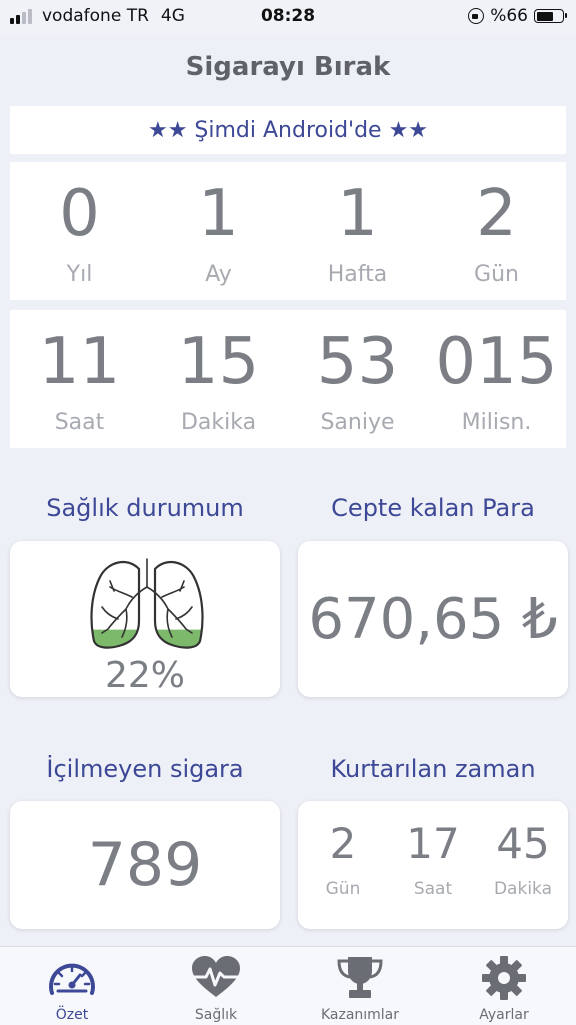 This screenshot has height=1025, width=576. I want to click on saved-time-card: 2 Gün 17 Saat 45 Dakika, so click(433, 865).